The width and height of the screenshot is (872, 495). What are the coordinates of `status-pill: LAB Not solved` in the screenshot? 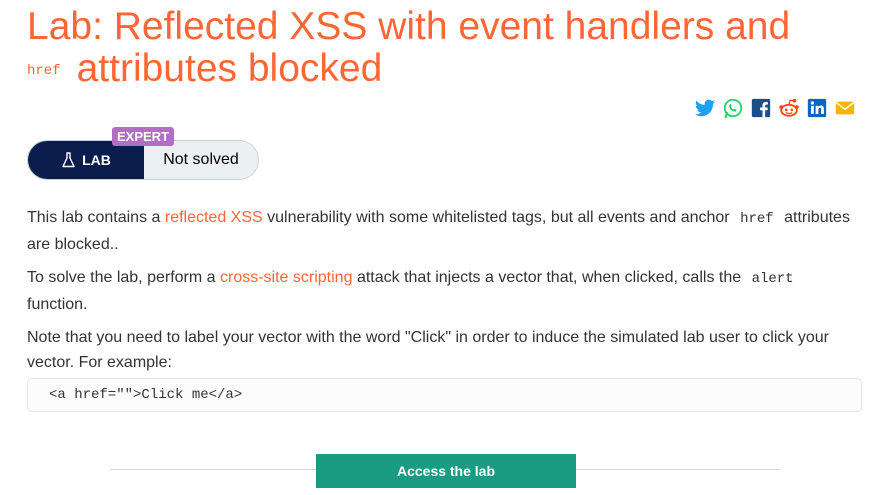 It's located at (143, 160).